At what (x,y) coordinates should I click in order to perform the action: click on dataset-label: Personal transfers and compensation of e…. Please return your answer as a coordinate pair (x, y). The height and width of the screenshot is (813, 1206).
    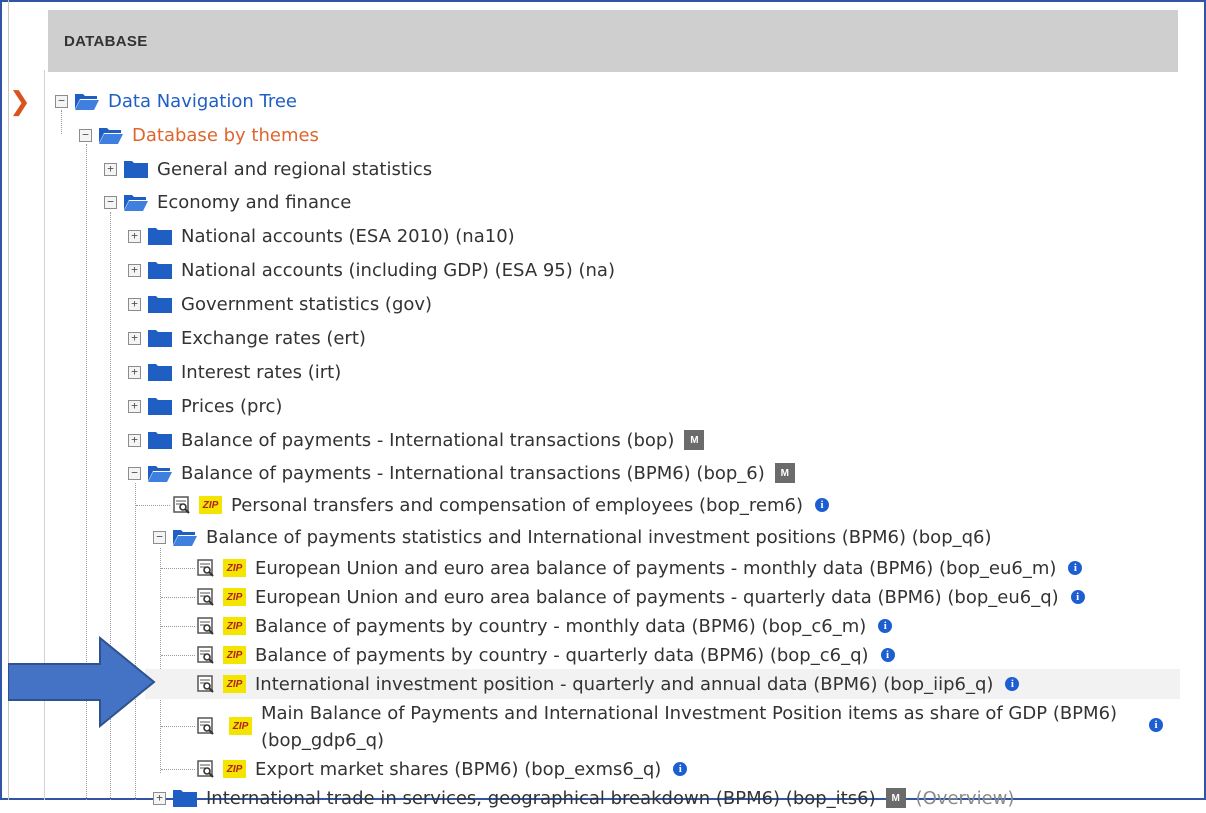
    Looking at the image, I should click on (517, 505).